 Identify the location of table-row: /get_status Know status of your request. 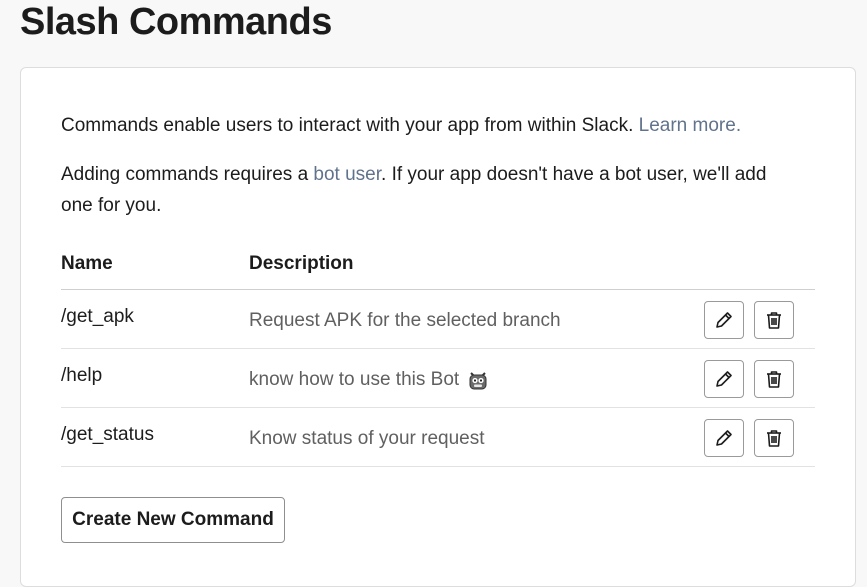
(438, 437).